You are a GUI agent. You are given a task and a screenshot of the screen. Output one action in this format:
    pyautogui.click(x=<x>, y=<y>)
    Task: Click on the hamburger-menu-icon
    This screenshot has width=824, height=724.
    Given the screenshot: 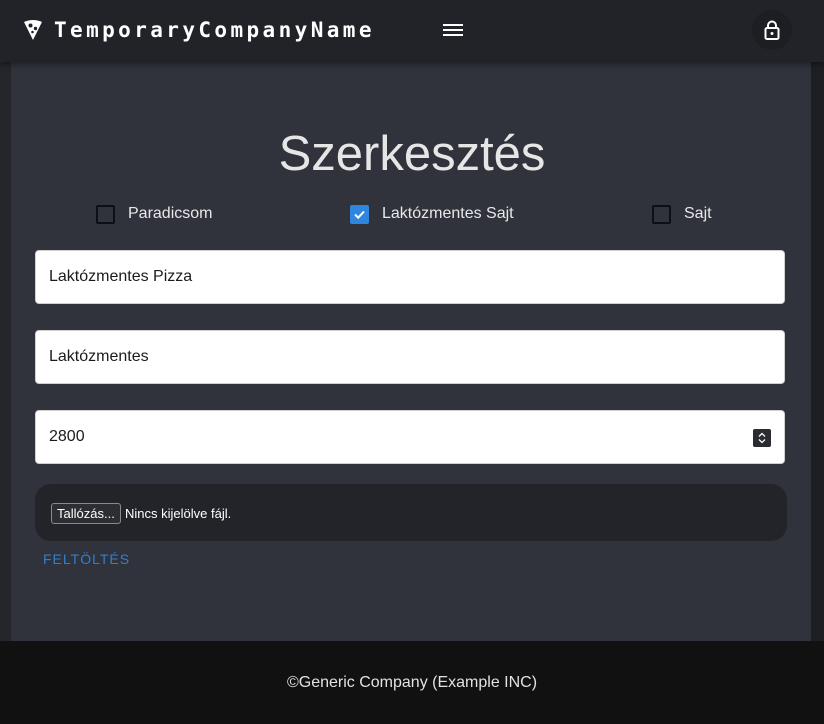 What is the action you would take?
    pyautogui.click(x=453, y=30)
    